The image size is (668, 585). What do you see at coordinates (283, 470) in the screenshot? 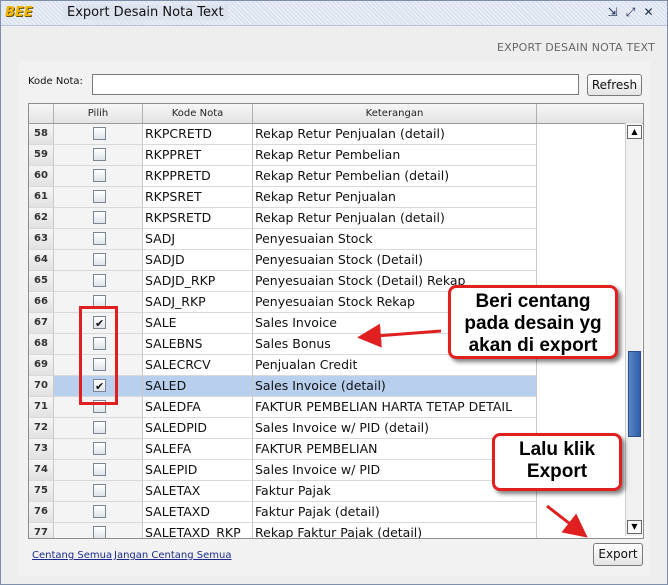
I see `table-row: 74 SALEPID Sales Invoice w/ PID` at bounding box center [283, 470].